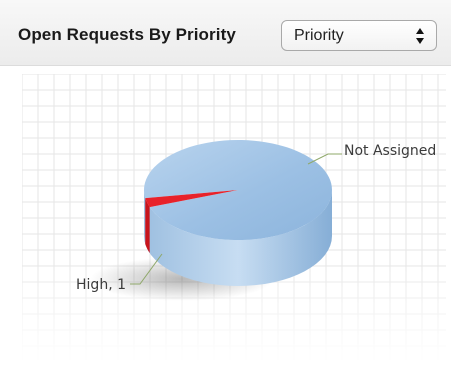 The image size is (451, 389). Describe the element at coordinates (101, 285) in the screenshot. I see `high-label: High, 1` at that location.